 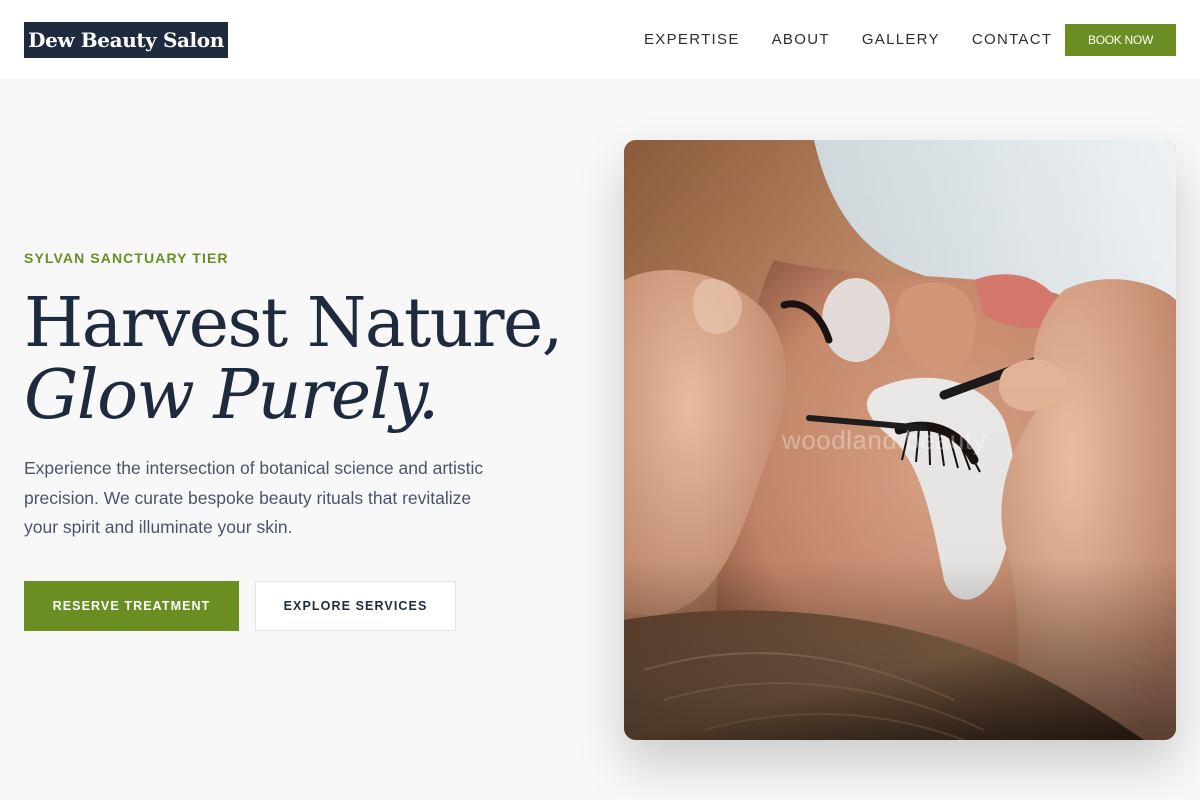 What do you see at coordinates (692, 40) in the screenshot?
I see `nav-link-expertise: EXPERTISE` at bounding box center [692, 40].